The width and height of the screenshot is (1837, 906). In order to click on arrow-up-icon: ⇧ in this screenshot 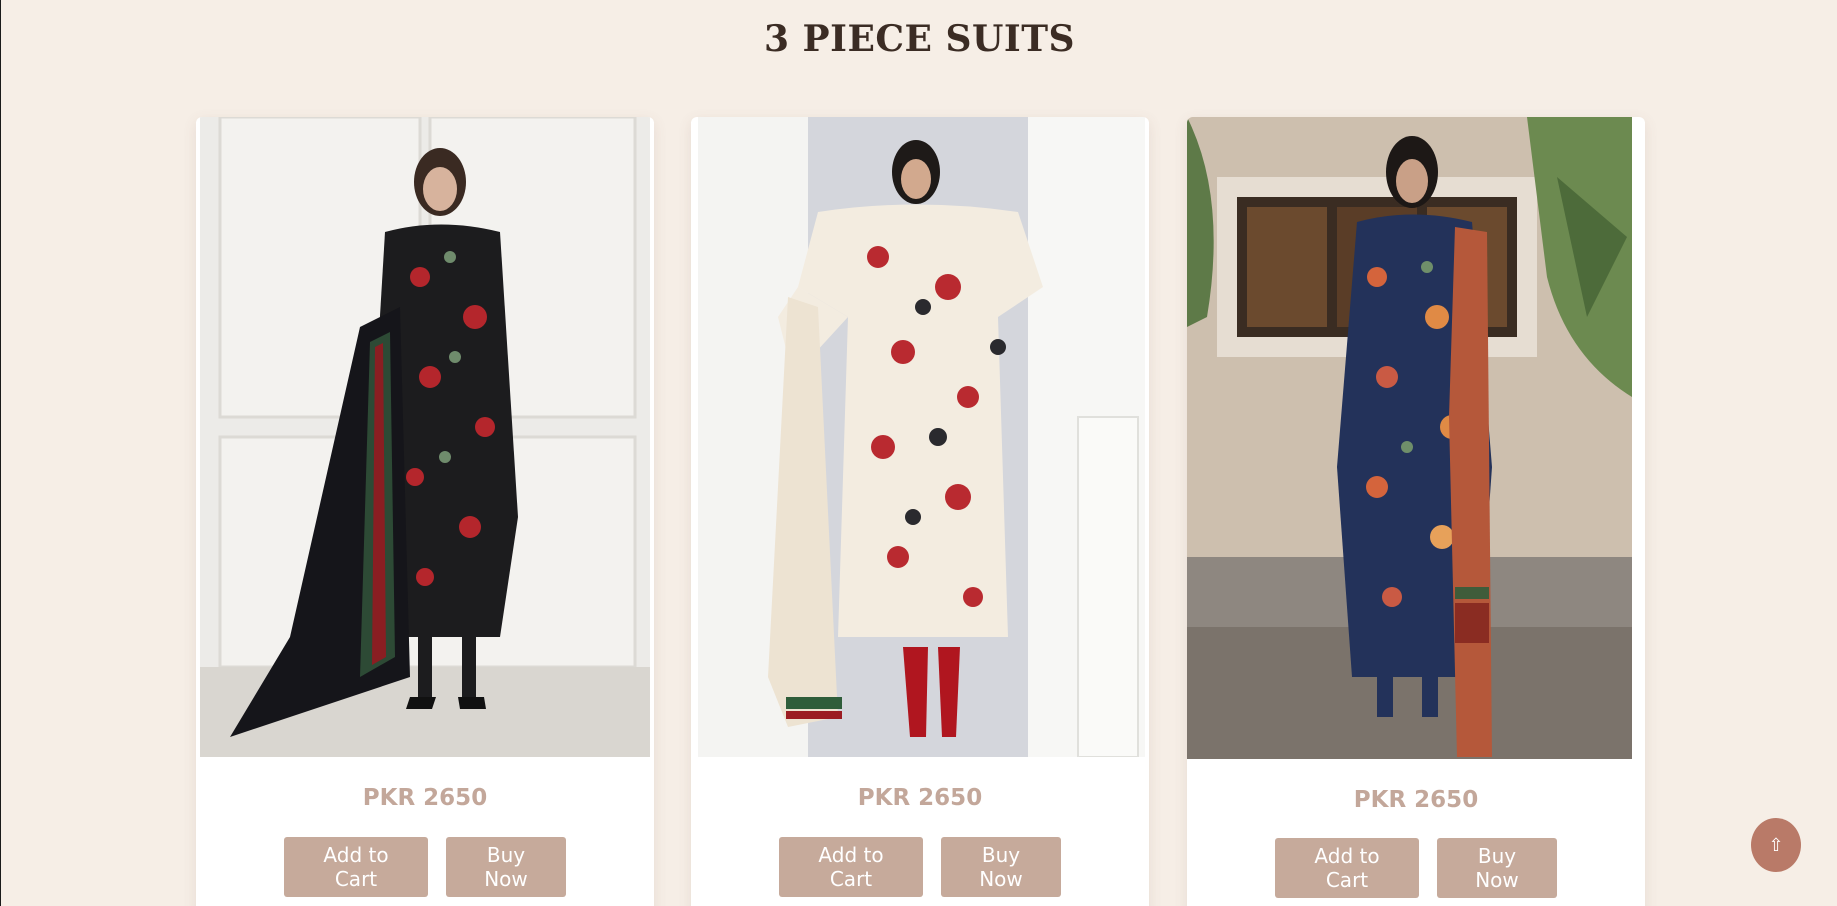, I will do `click(1776, 845)`.